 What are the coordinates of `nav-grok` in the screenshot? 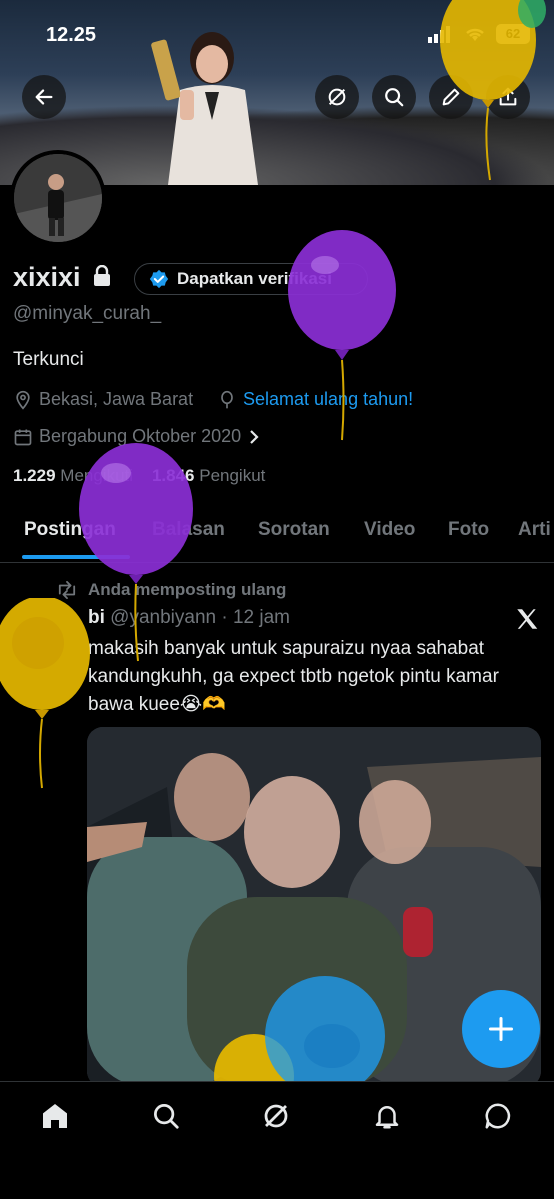 It's located at (276, 1116).